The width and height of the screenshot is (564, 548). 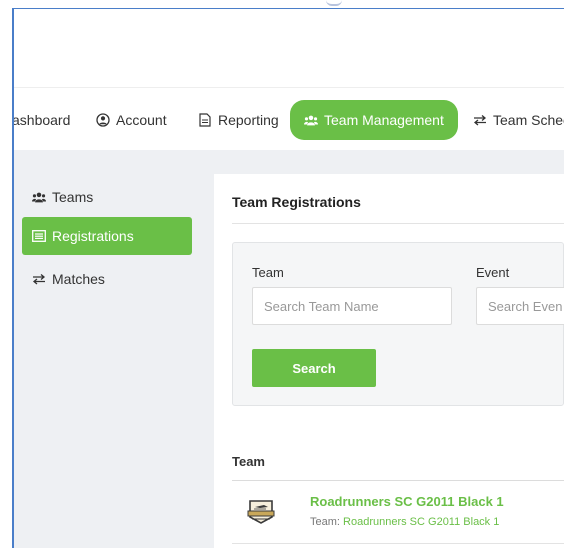 I want to click on nav-item-team-schedule: Team Schec, so click(x=518, y=120).